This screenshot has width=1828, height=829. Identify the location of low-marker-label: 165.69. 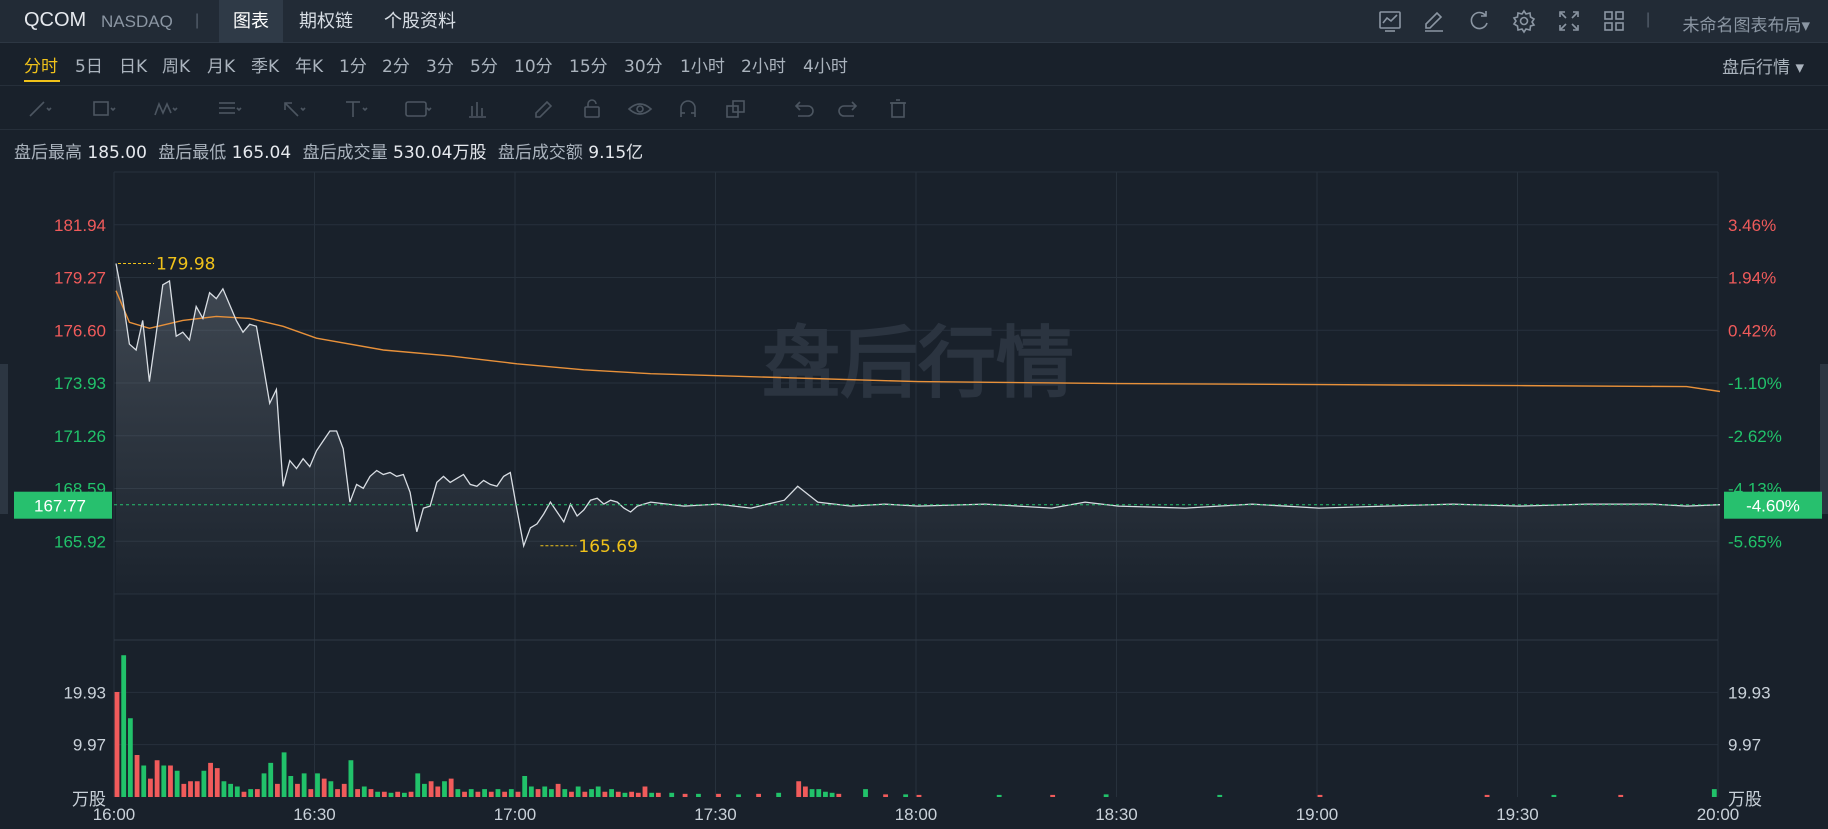
(607, 547).